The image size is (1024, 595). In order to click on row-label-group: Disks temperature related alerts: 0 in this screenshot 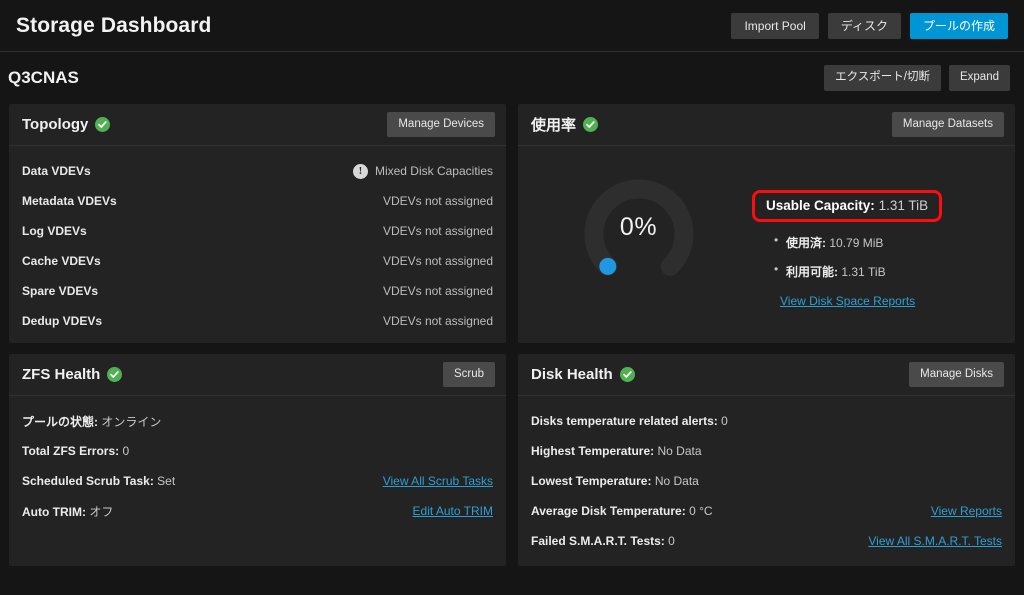, I will do `click(629, 421)`.